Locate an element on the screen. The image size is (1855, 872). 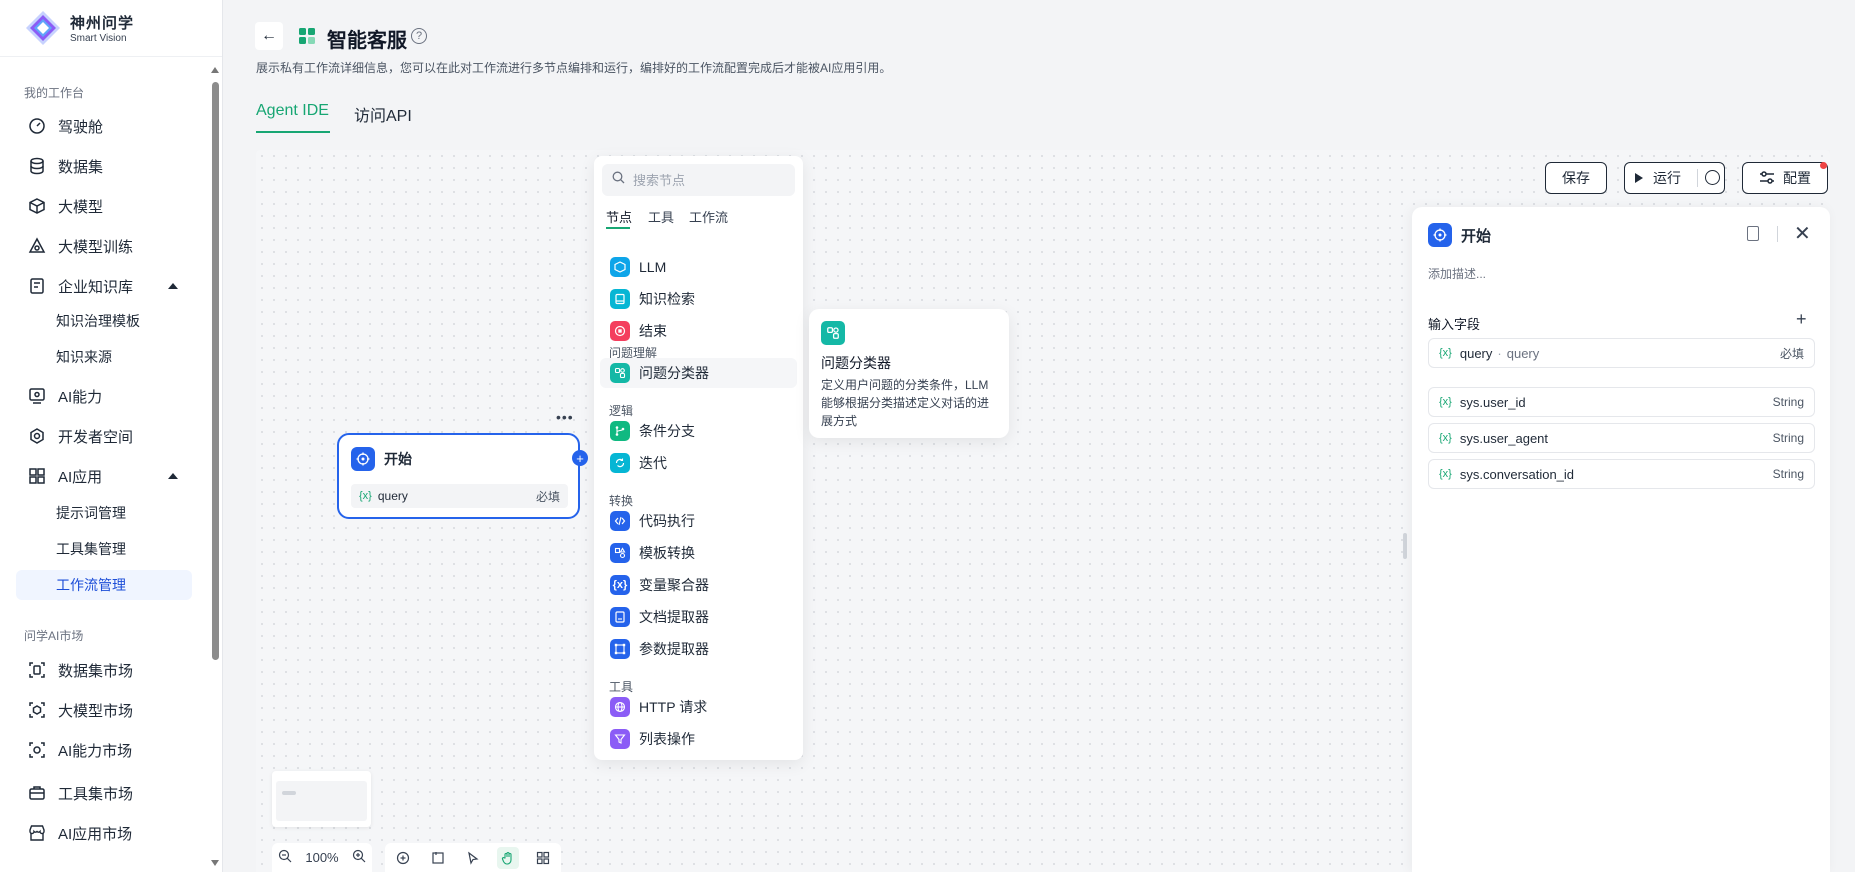
sidebar-item-label: AI能力市场 is located at coordinates (95, 751).